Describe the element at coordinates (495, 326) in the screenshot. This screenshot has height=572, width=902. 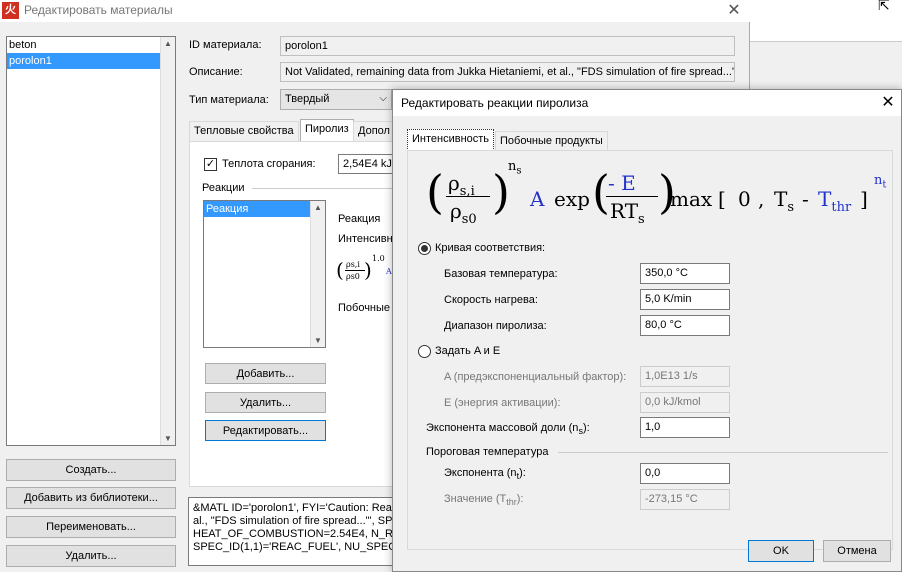
I see `pyro-range-label: Диапазон пиролиза:` at that location.